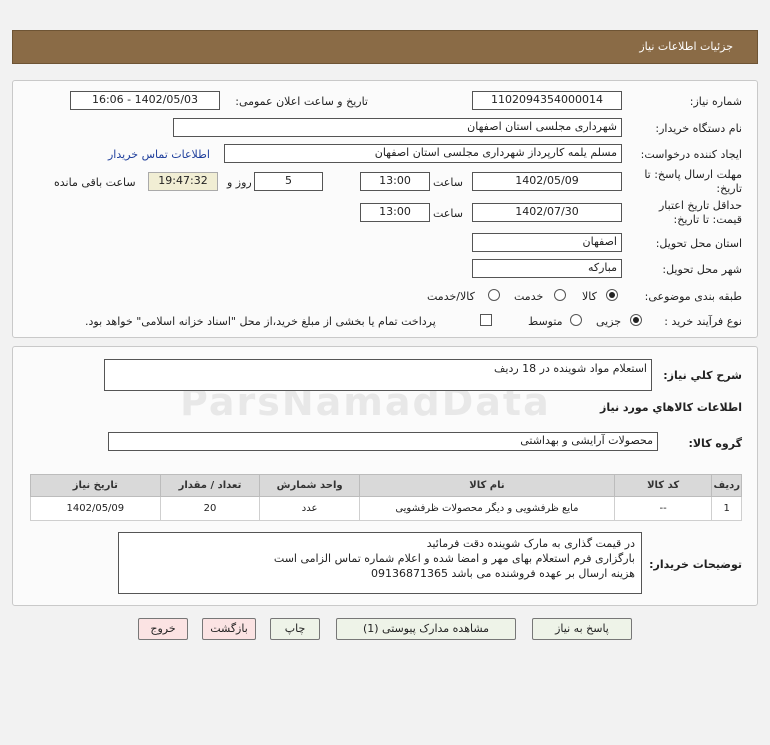  Describe the element at coordinates (395, 212) in the screenshot. I see `validity-time-field: 13:00` at that location.